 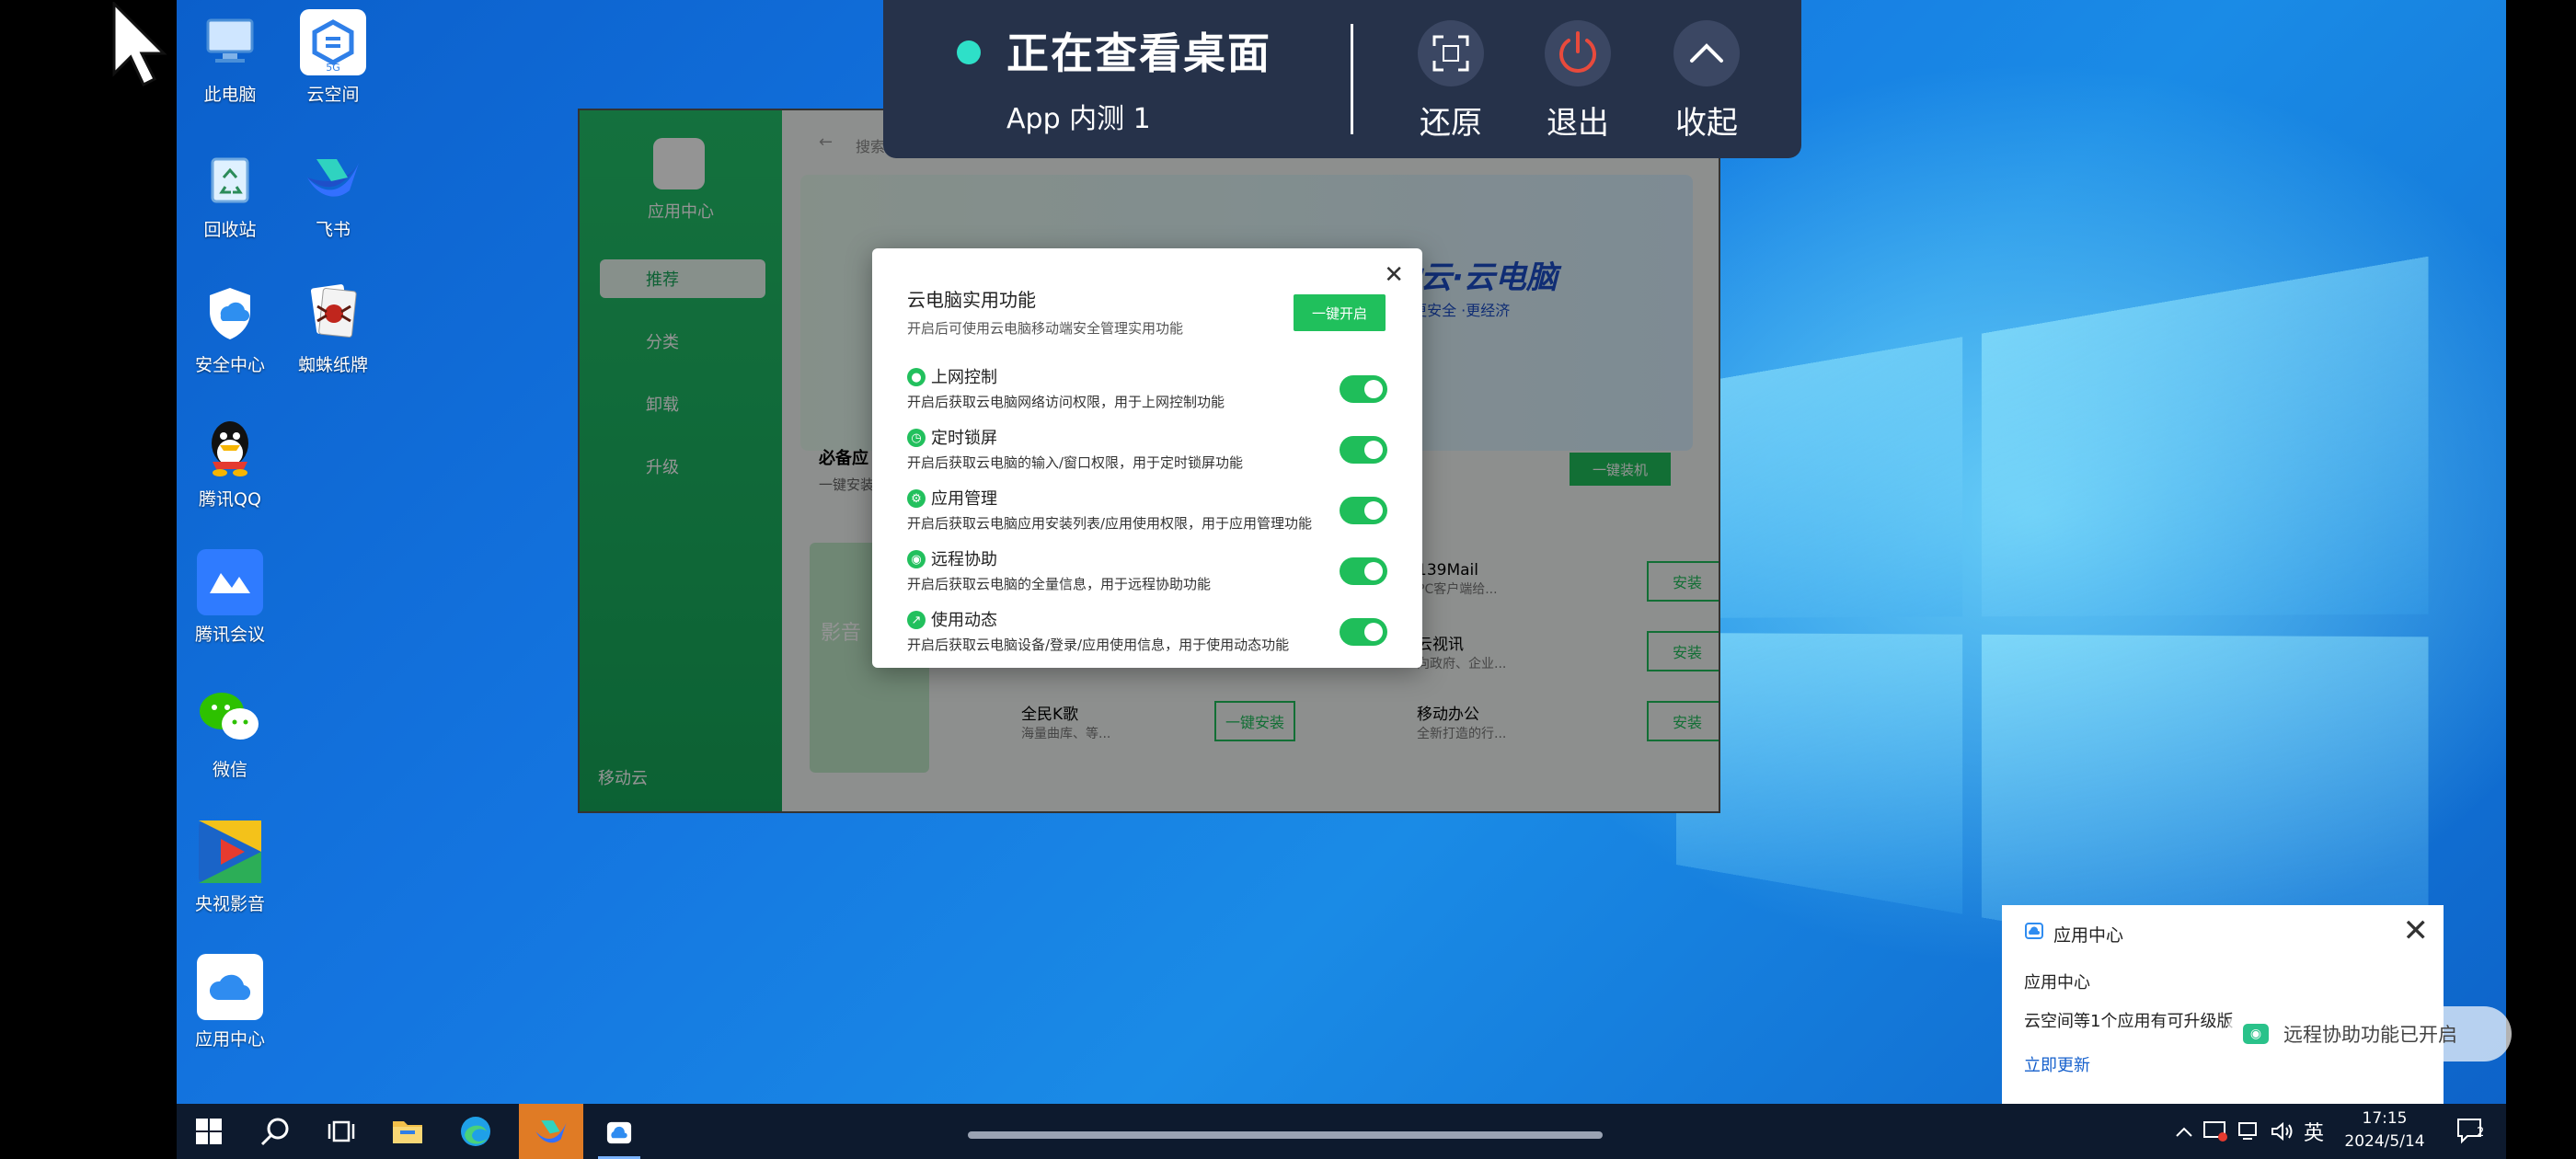 What do you see at coordinates (2249, 1131) in the screenshot?
I see `network-icon` at bounding box center [2249, 1131].